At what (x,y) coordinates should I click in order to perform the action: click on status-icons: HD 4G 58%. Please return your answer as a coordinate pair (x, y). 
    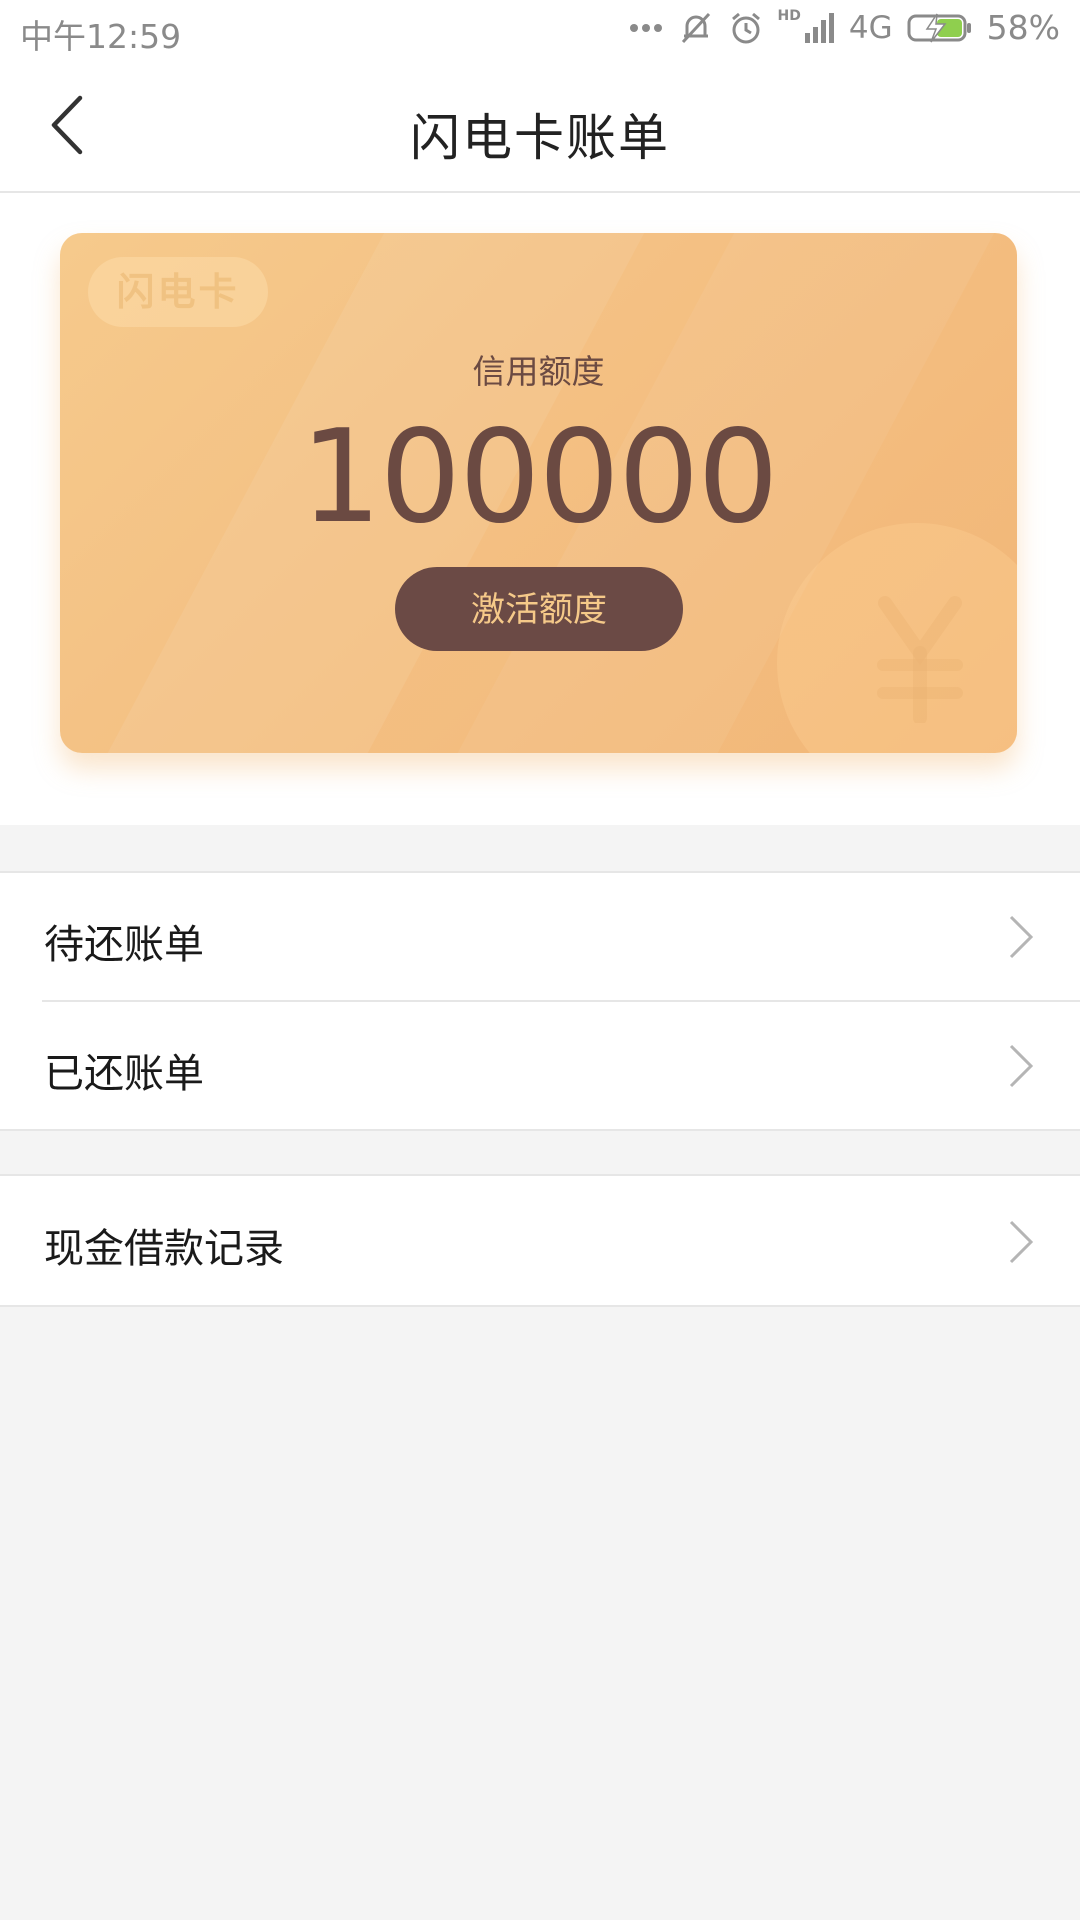
    Looking at the image, I should click on (844, 27).